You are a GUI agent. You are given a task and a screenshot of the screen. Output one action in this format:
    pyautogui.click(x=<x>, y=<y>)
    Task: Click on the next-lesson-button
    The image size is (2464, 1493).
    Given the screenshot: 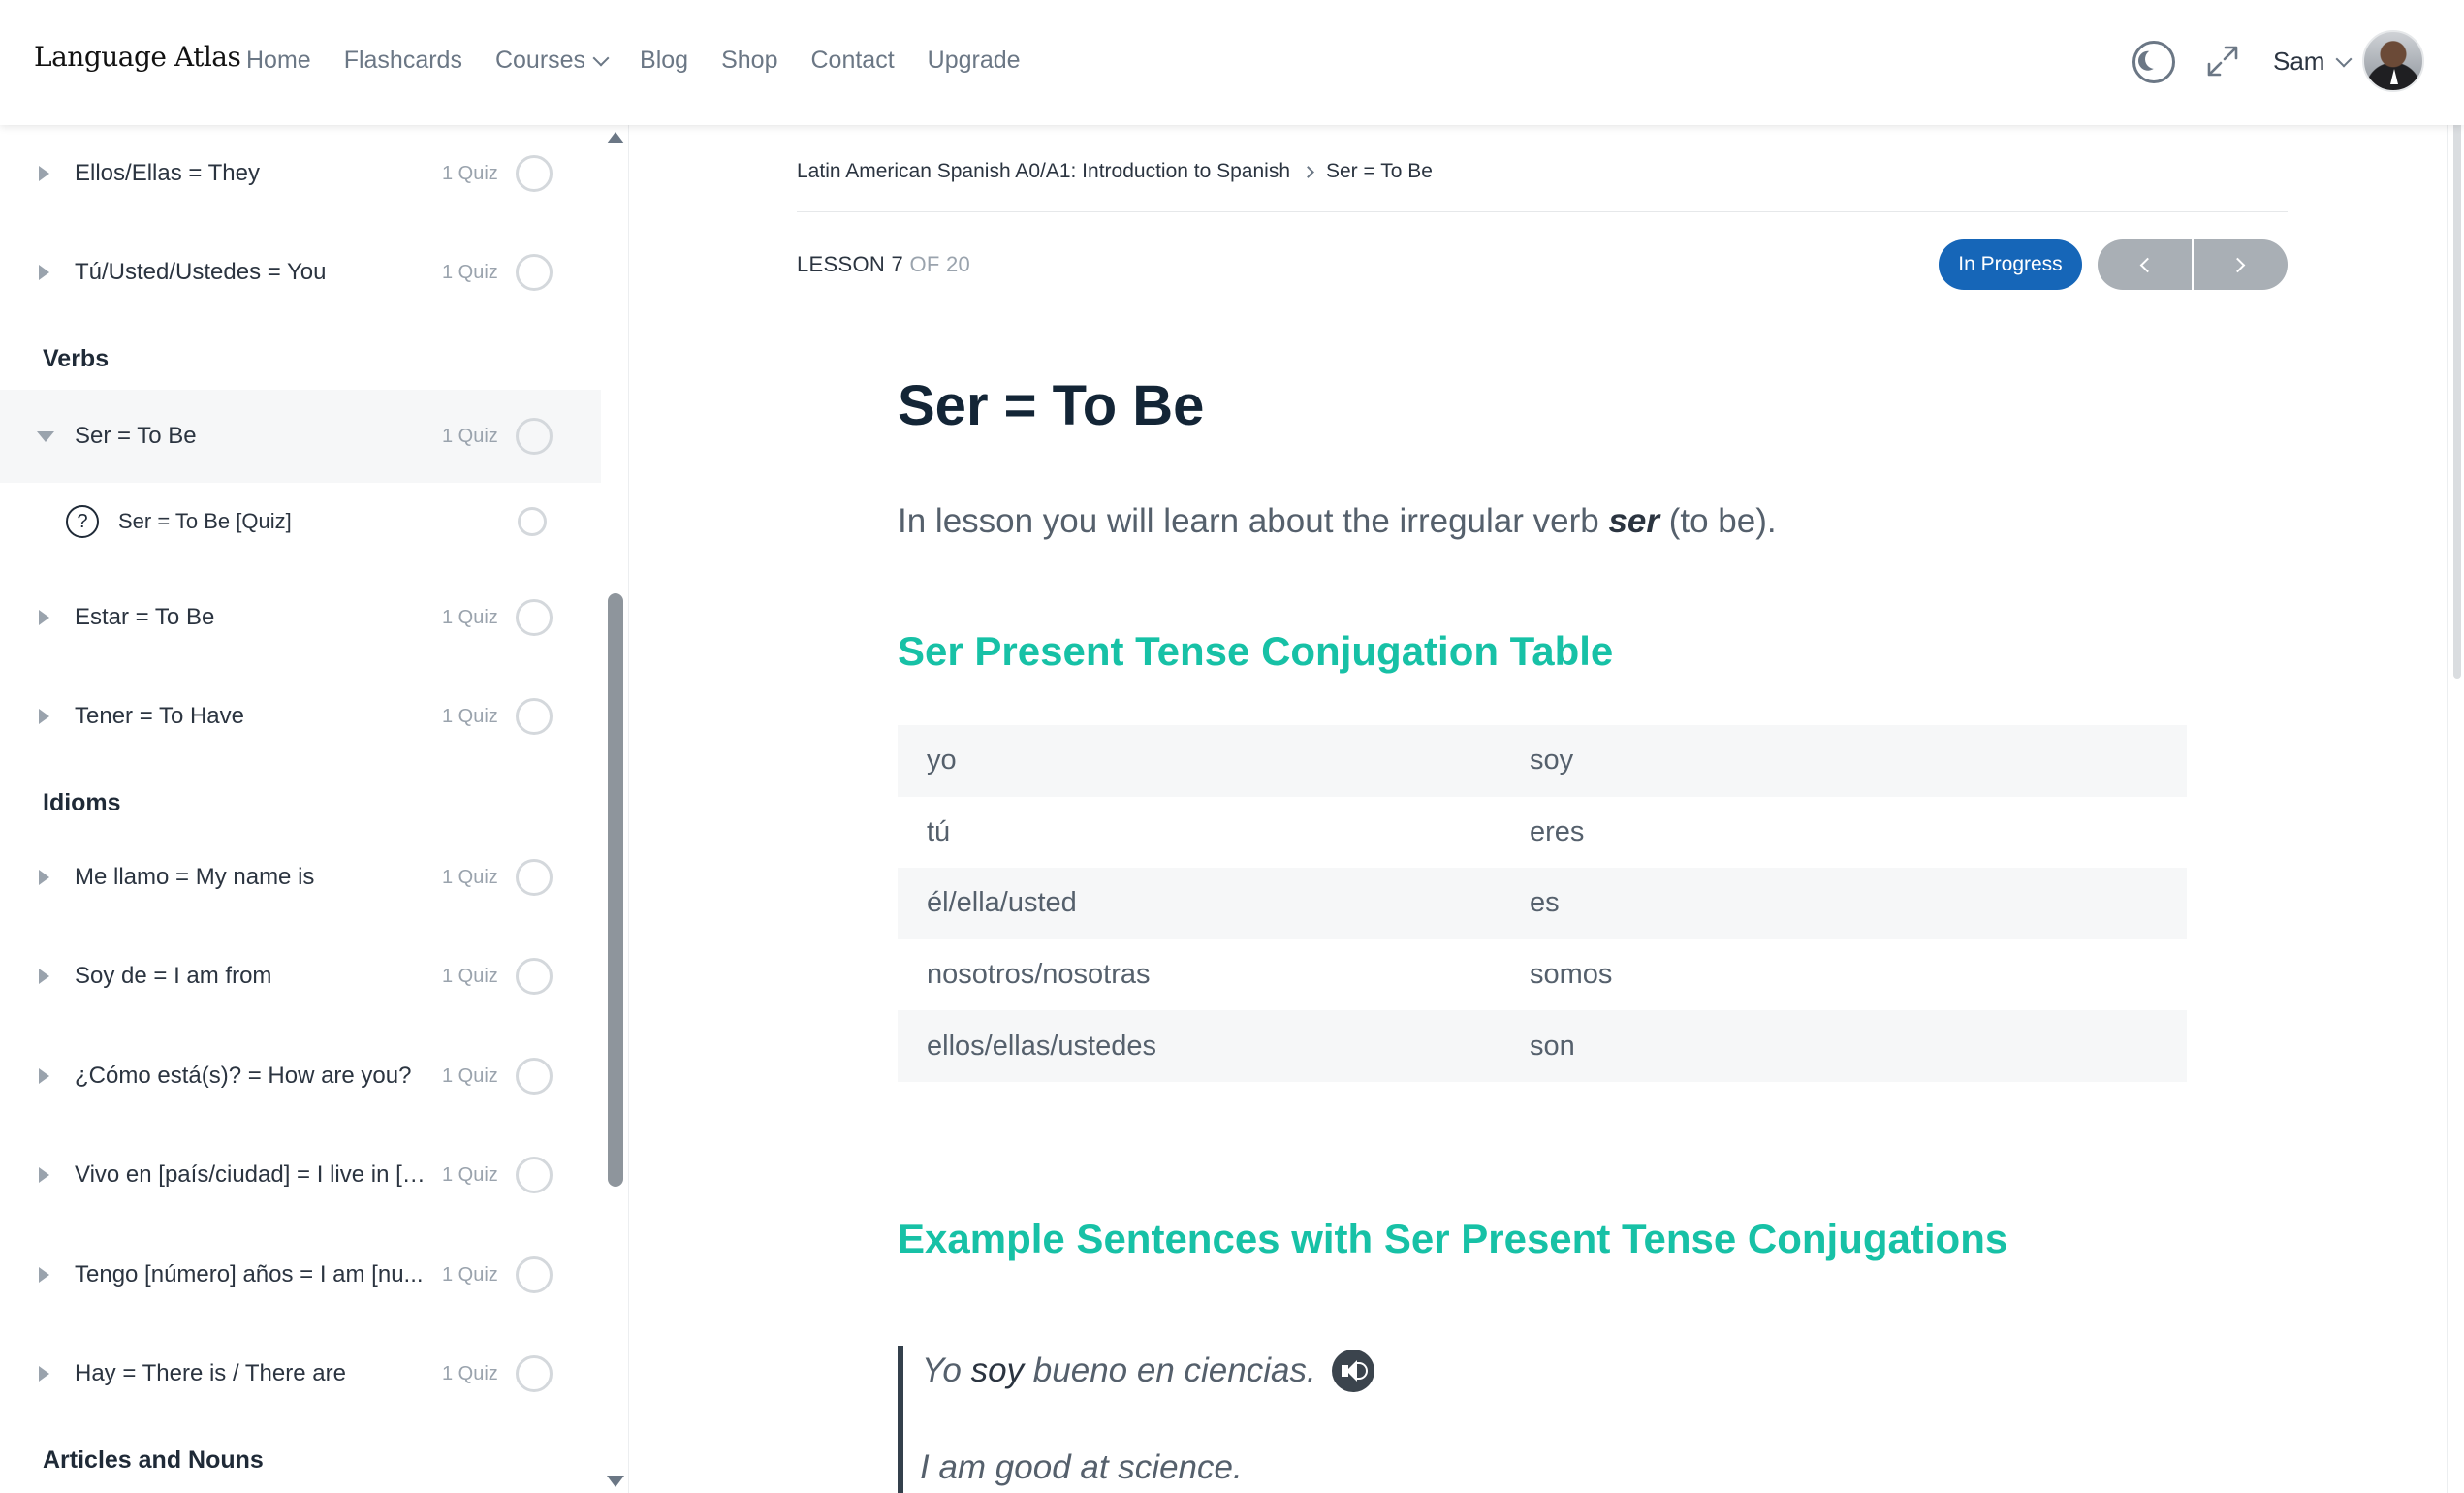 What is the action you would take?
    pyautogui.click(x=2241, y=264)
    